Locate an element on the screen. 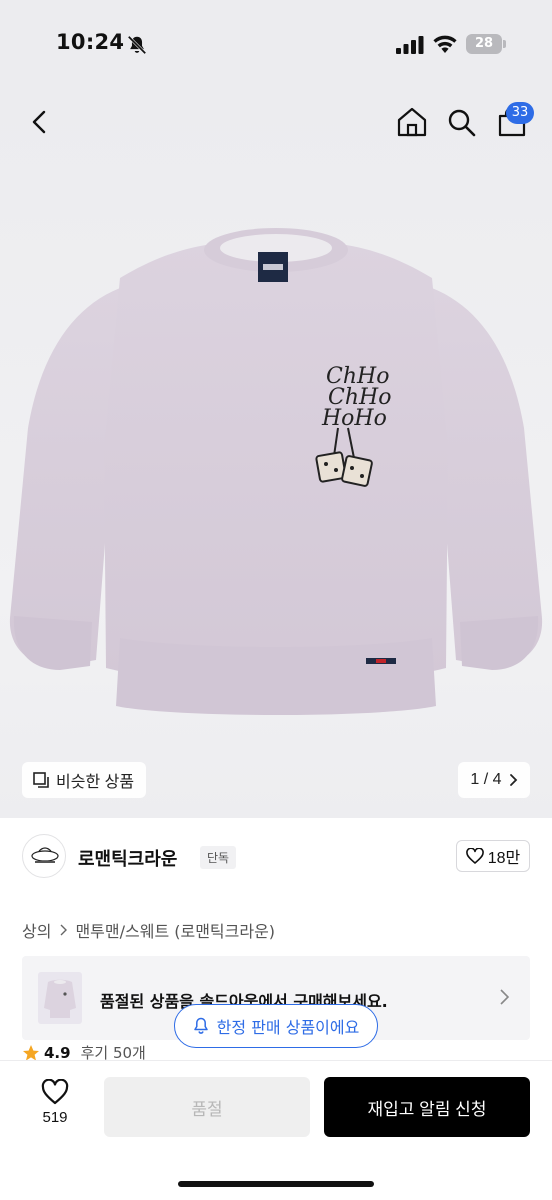 The width and height of the screenshot is (552, 1200). limited-sale-label: 한정 판매 상품이에요 is located at coordinates (288, 1027).